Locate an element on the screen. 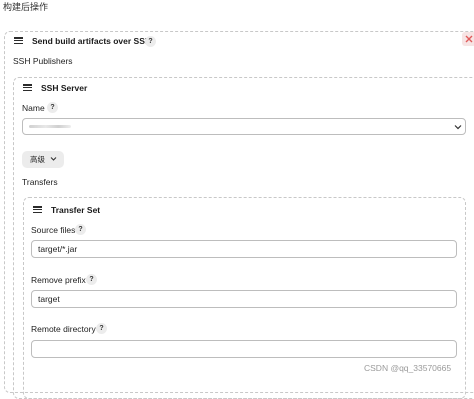 Image resolution: width=474 pixels, height=399 pixels. transfers-label: Transfers is located at coordinates (40, 182).